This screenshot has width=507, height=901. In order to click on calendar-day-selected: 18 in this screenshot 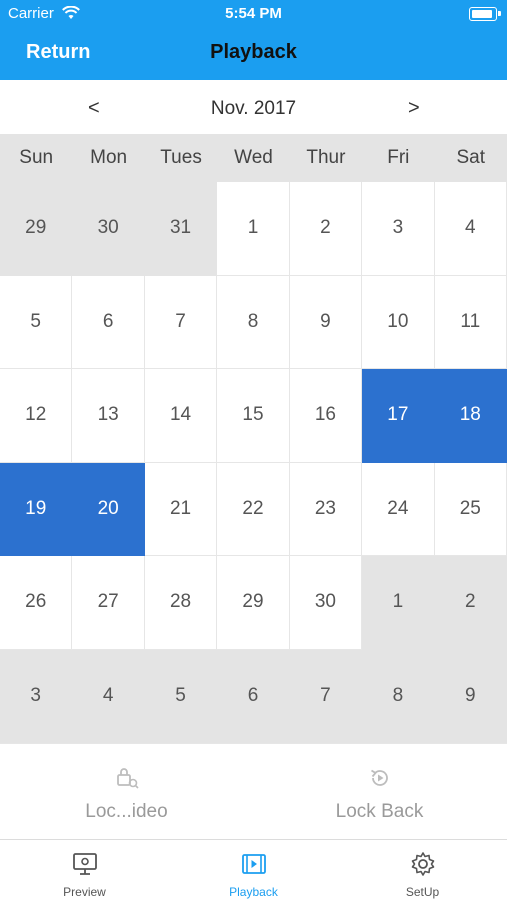, I will do `click(470, 416)`.